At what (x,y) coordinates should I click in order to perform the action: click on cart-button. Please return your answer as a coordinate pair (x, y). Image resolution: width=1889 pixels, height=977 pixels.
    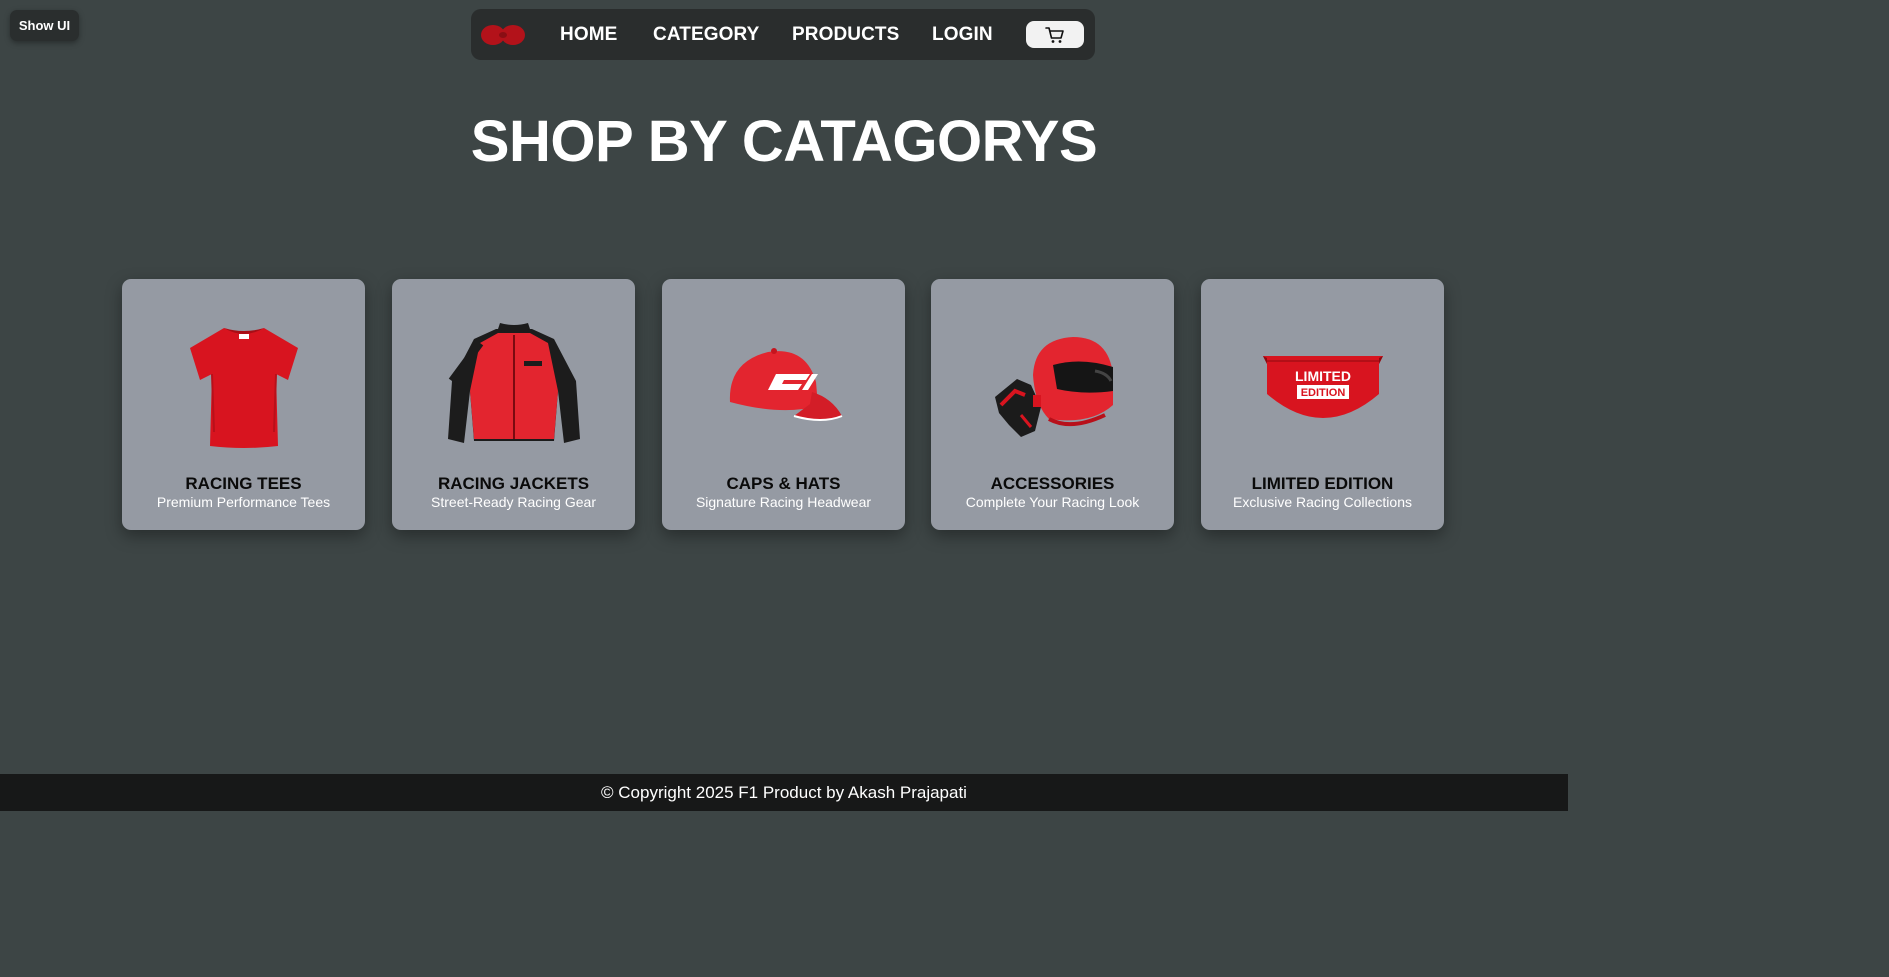
    Looking at the image, I should click on (1055, 34).